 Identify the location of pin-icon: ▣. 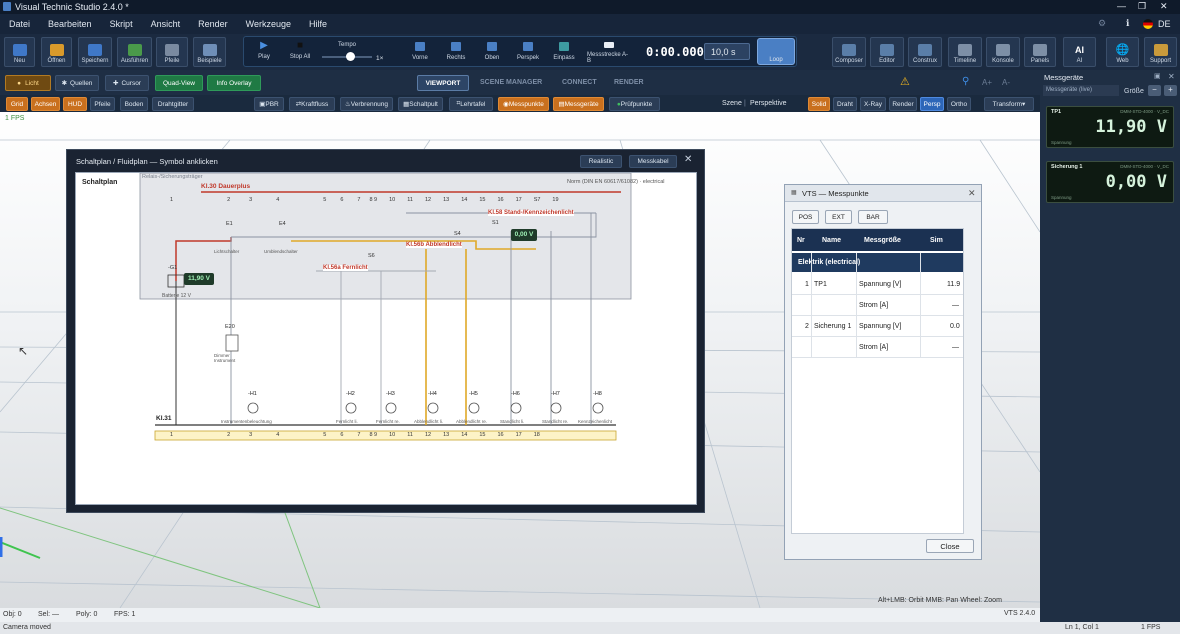
(1157, 76).